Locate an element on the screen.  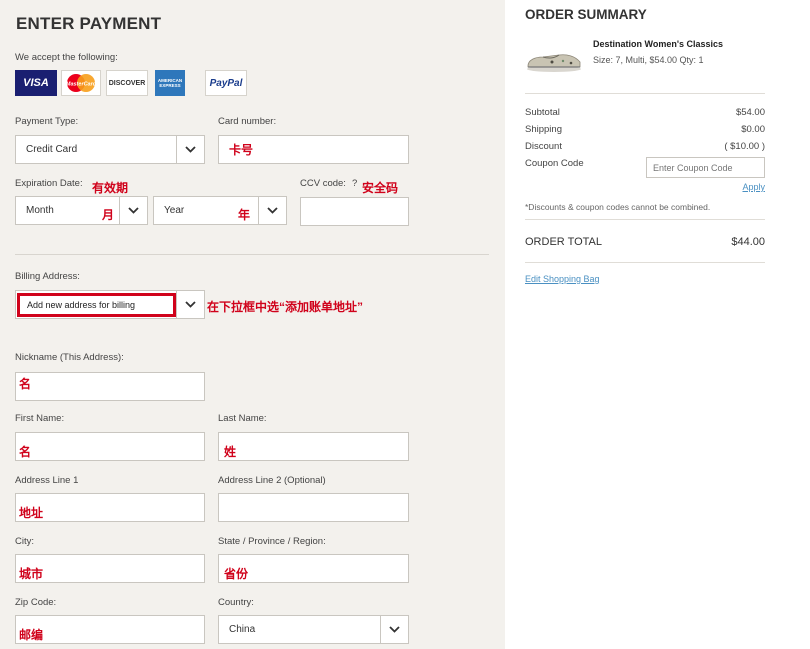
address1-input: 地址 is located at coordinates (110, 507).